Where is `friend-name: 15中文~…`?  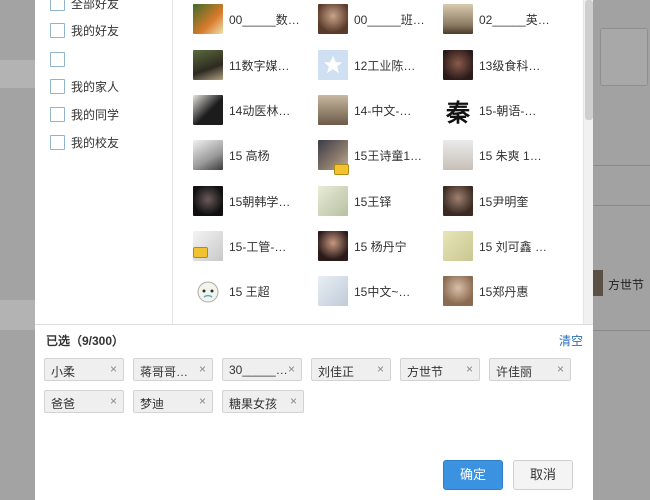 friend-name: 15中文~… is located at coordinates (382, 292).